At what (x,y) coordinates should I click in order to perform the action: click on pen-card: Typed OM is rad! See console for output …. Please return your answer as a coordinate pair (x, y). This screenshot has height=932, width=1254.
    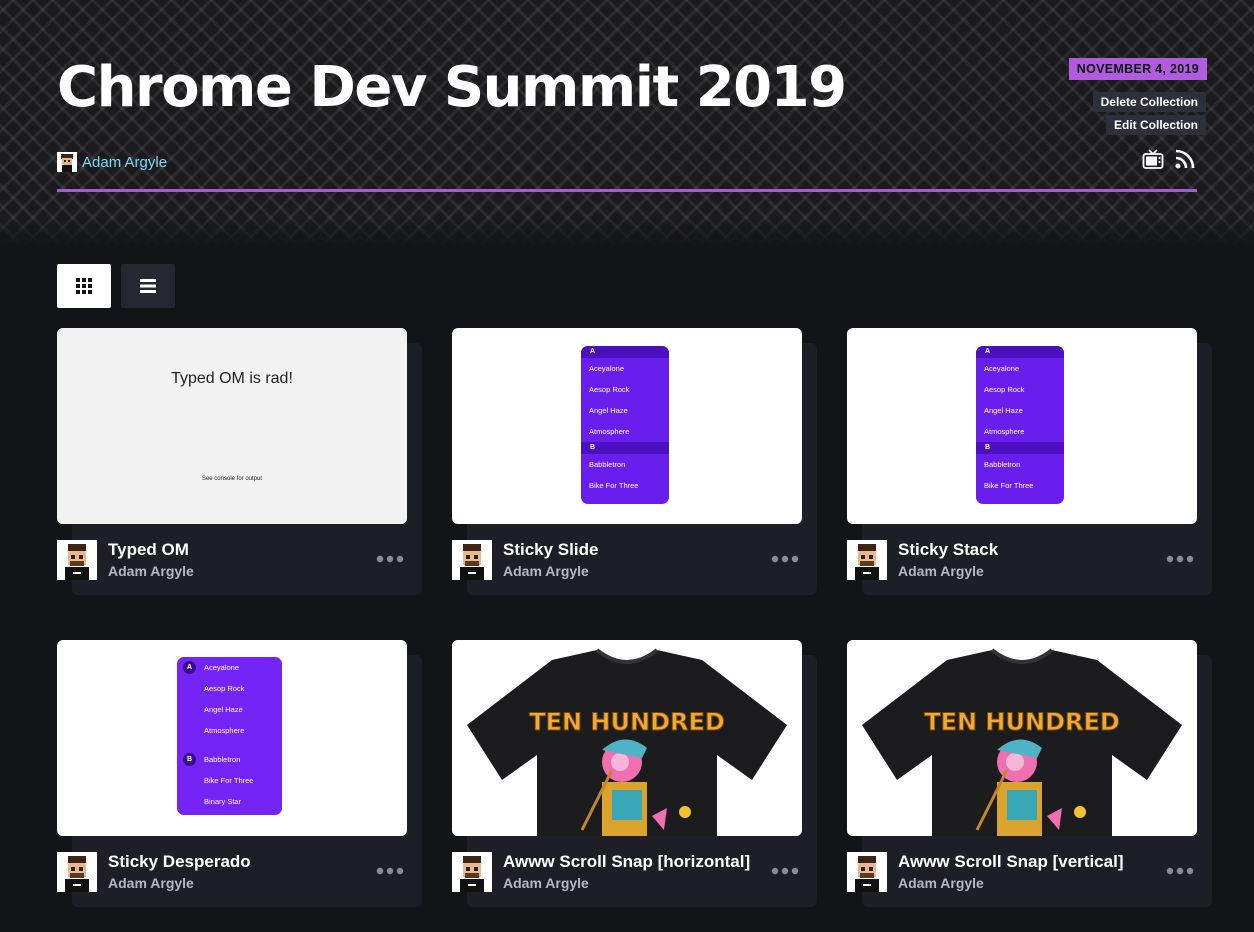
    Looking at the image, I should click on (239, 461).